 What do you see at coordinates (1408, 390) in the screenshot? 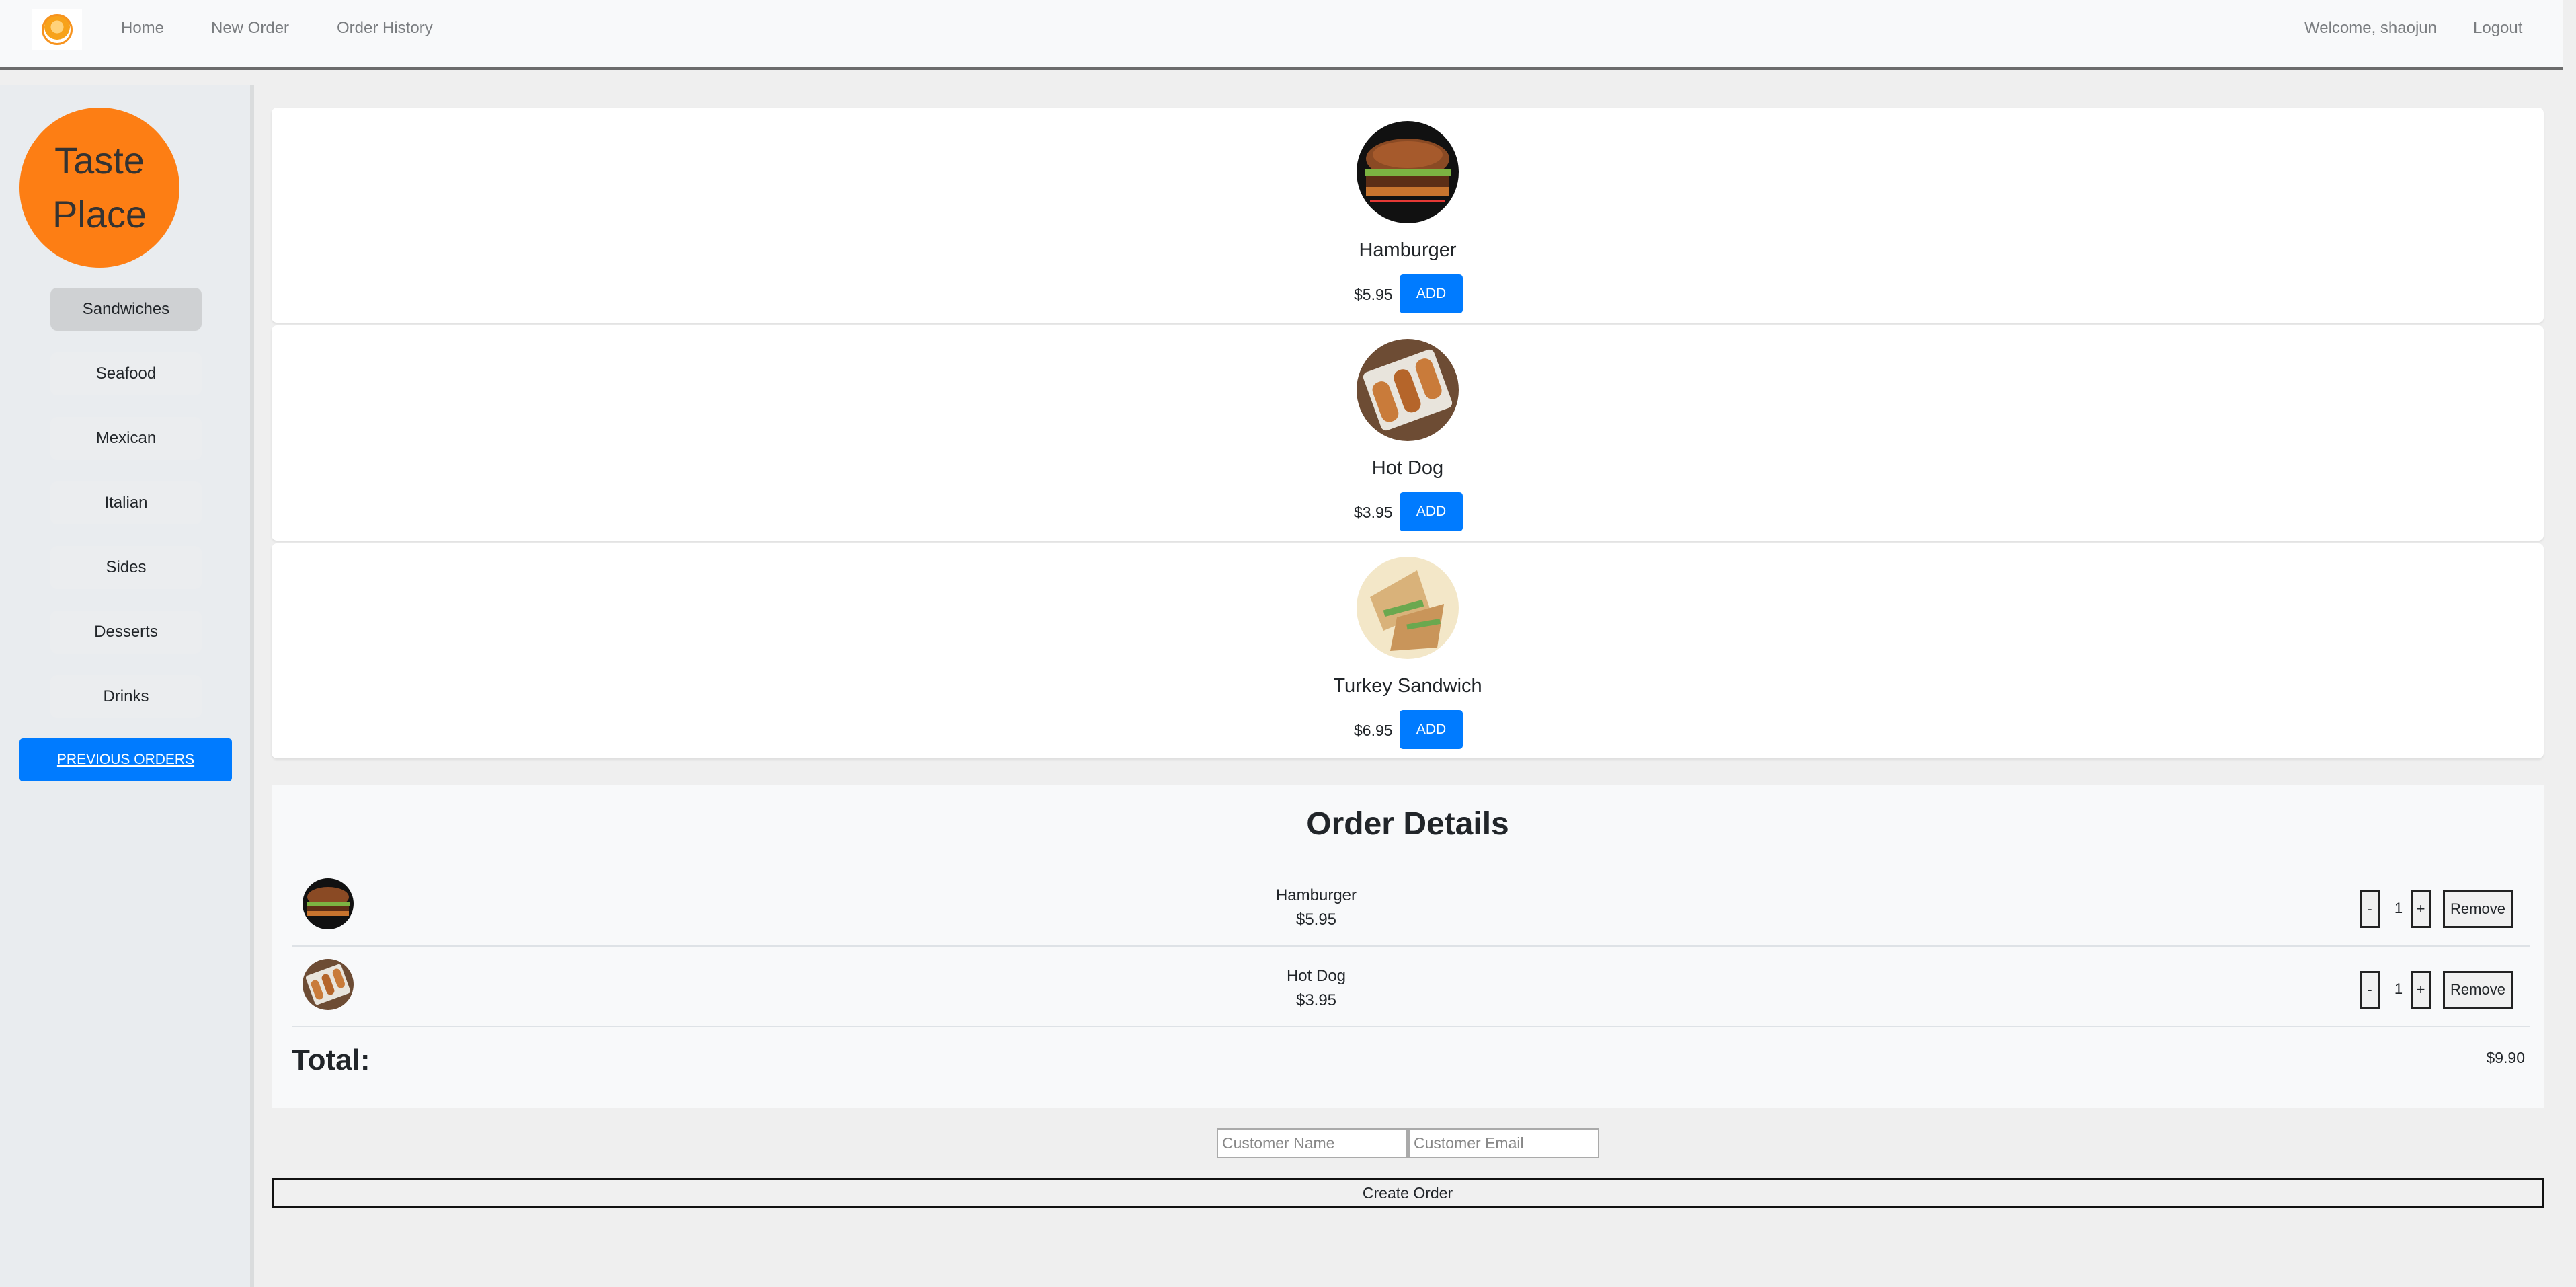
I see `hotdog-image` at bounding box center [1408, 390].